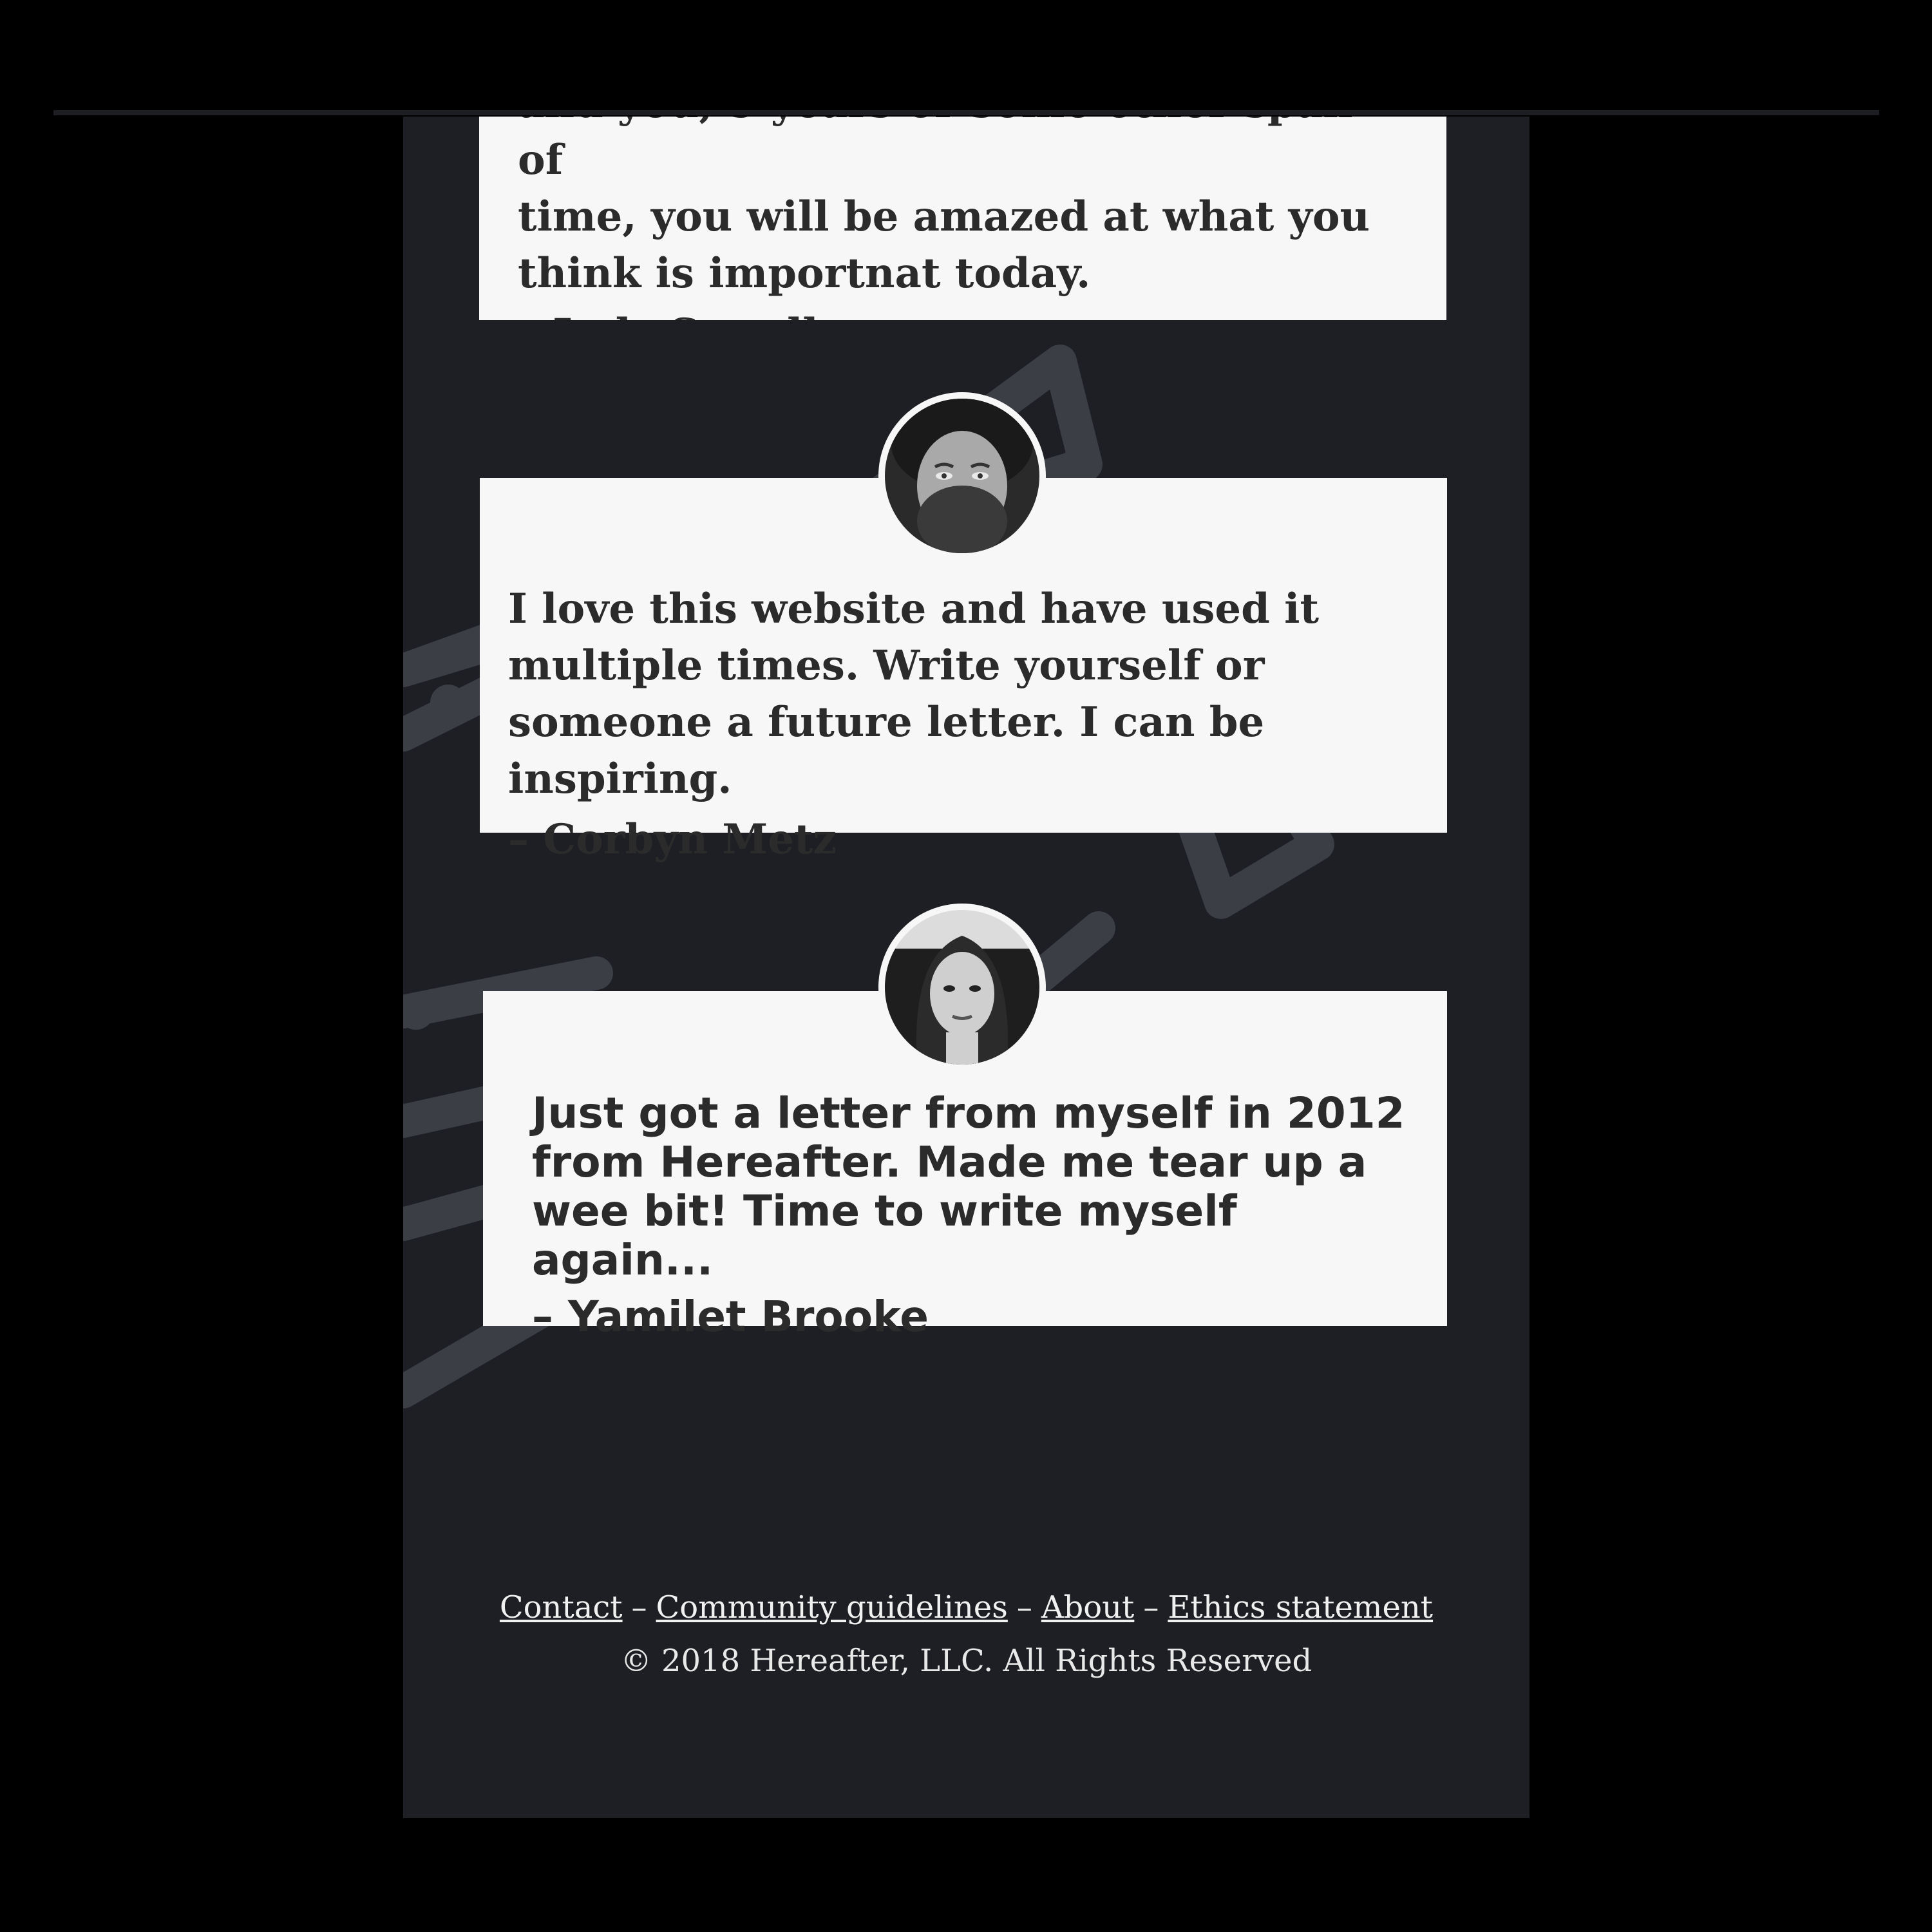 The image size is (1932, 1932). Describe the element at coordinates (1088, 1607) in the screenshot. I see `footer-link-about: About` at that location.